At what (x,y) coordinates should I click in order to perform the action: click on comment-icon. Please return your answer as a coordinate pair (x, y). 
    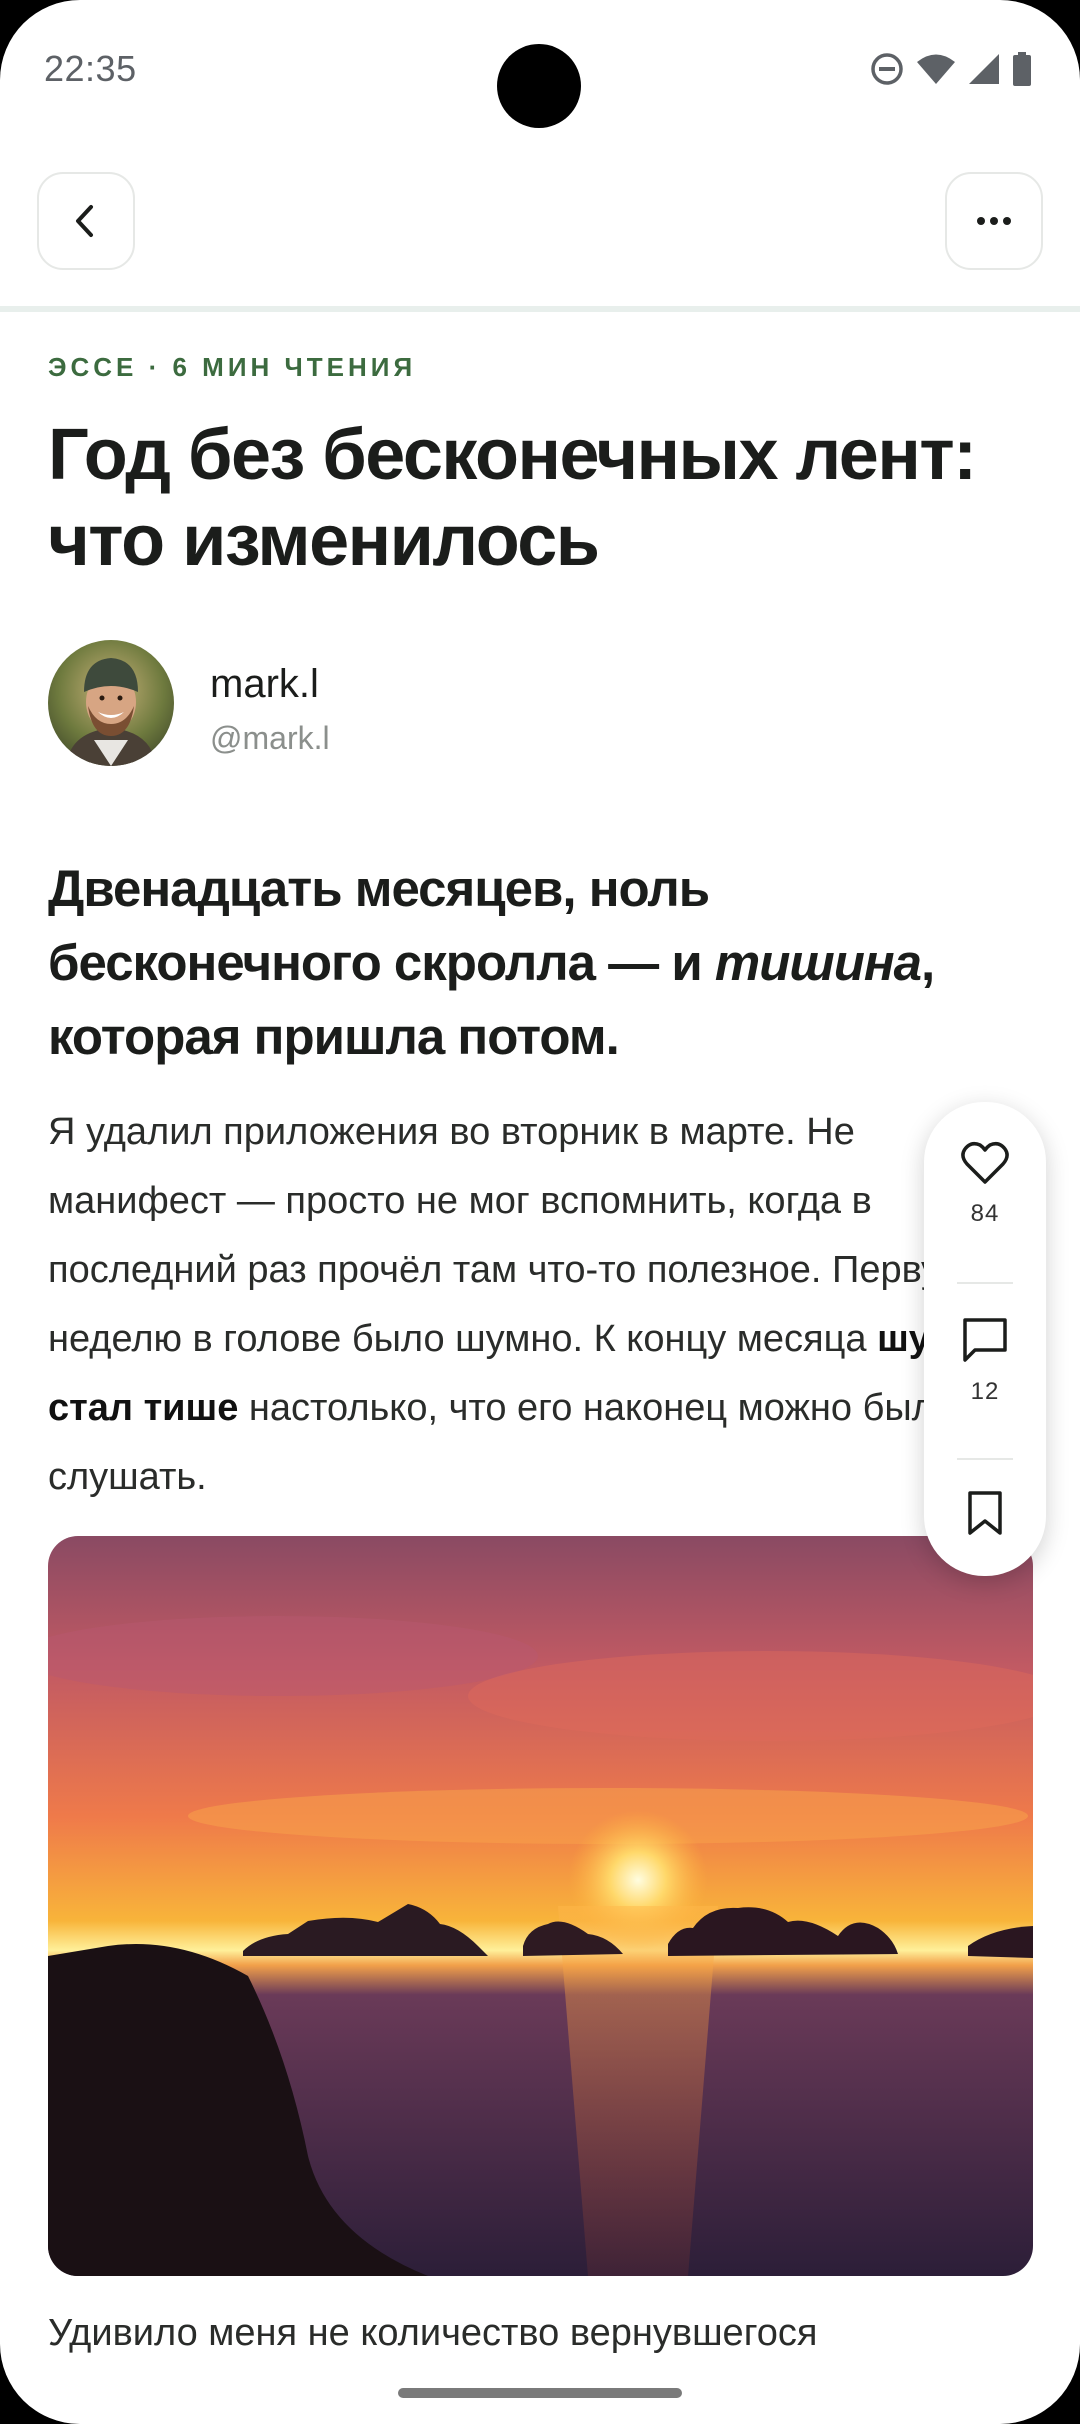
    Looking at the image, I should click on (985, 1340).